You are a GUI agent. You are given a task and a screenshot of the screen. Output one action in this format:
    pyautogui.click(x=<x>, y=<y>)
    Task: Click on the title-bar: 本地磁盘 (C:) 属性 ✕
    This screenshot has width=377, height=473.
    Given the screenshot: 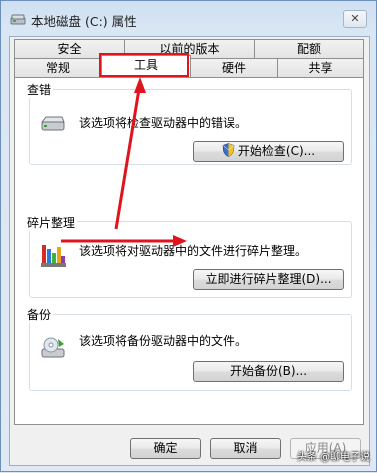 What is the action you would take?
    pyautogui.click(x=188, y=19)
    